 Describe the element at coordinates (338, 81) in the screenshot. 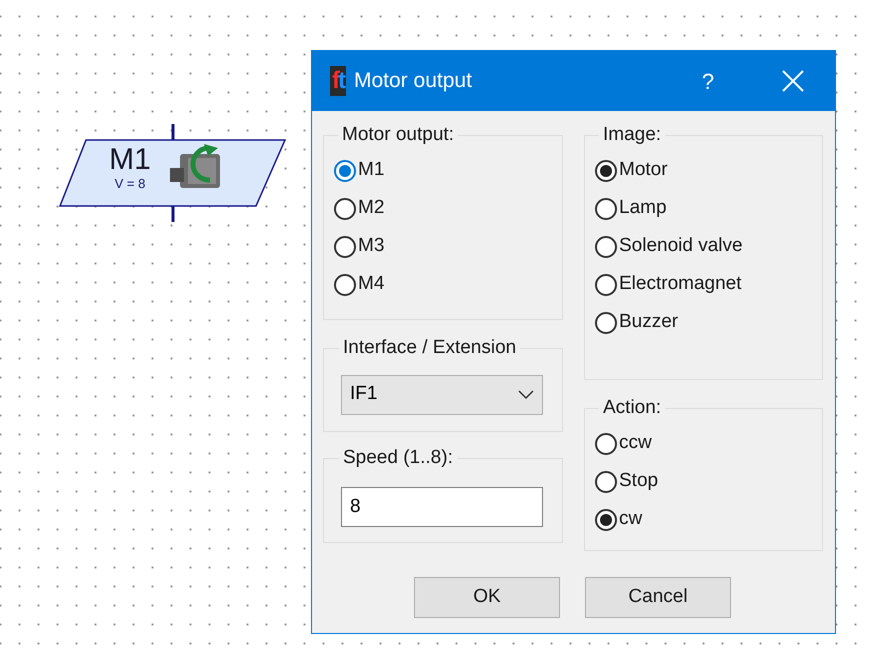

I see `app-logo: ft` at that location.